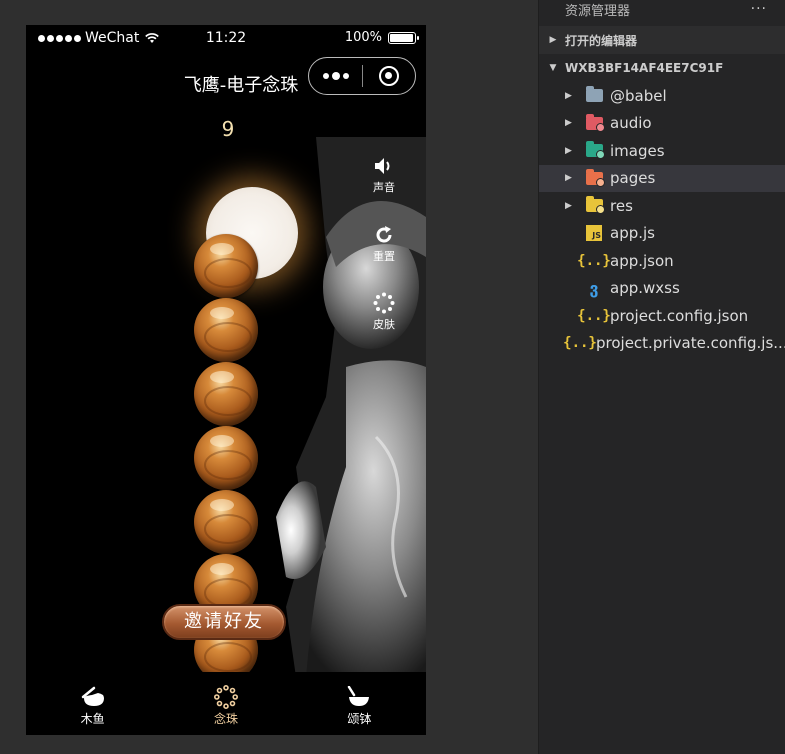 This screenshot has height=754, width=785. I want to click on css-file-icon: ვ, so click(594, 288).